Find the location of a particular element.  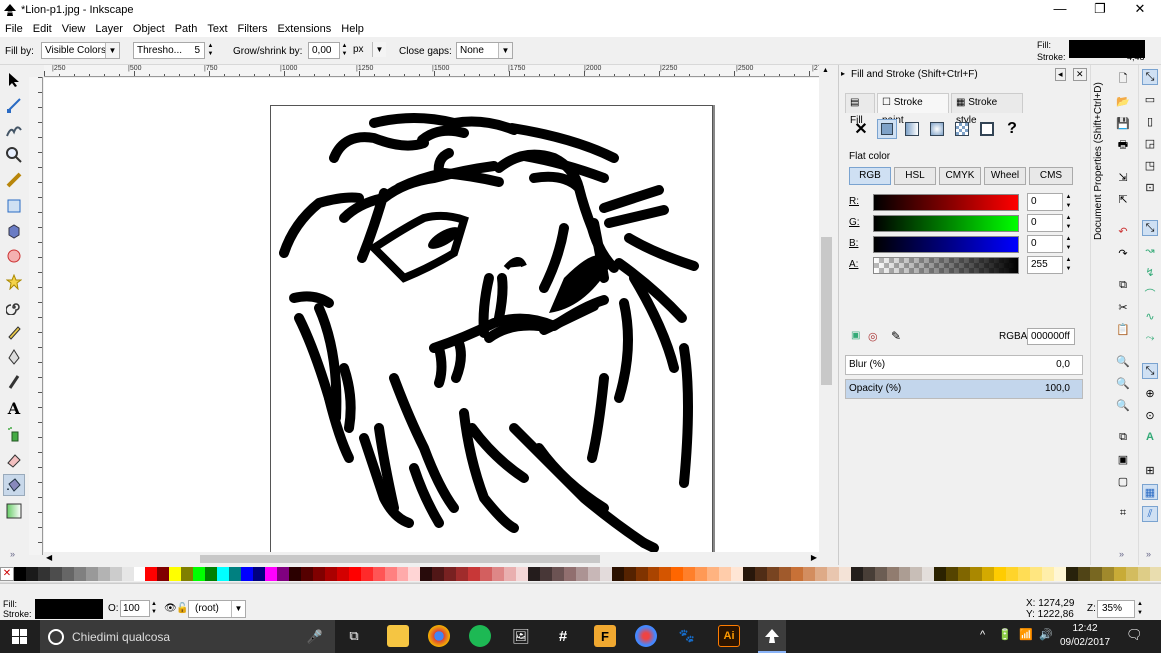

threshold-spinner: ▲ ▼ is located at coordinates (210, 50).